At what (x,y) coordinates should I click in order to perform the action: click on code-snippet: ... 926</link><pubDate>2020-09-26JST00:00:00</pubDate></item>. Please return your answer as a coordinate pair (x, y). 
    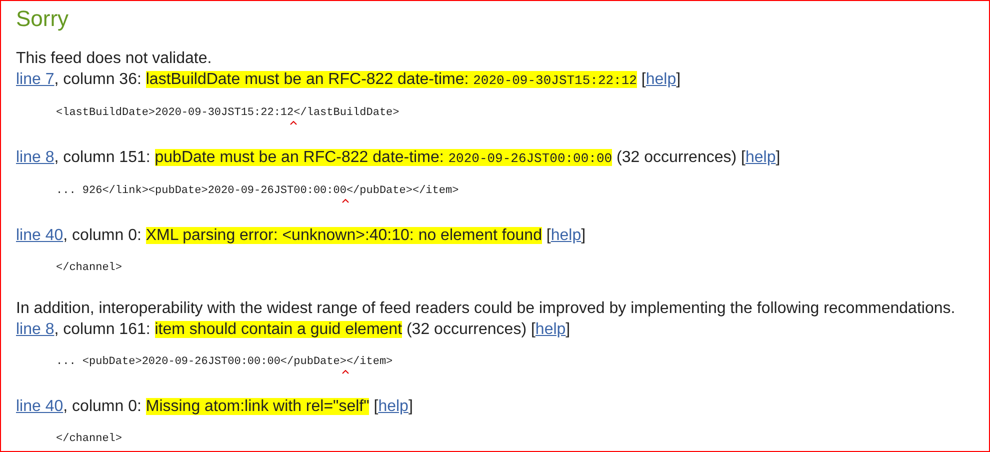
    Looking at the image, I should click on (257, 191).